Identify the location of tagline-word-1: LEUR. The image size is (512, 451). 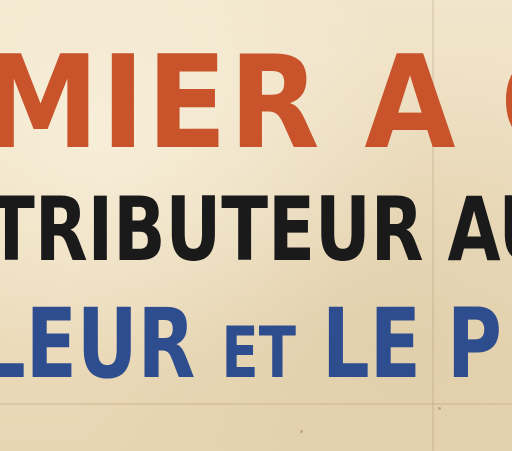
(98, 344).